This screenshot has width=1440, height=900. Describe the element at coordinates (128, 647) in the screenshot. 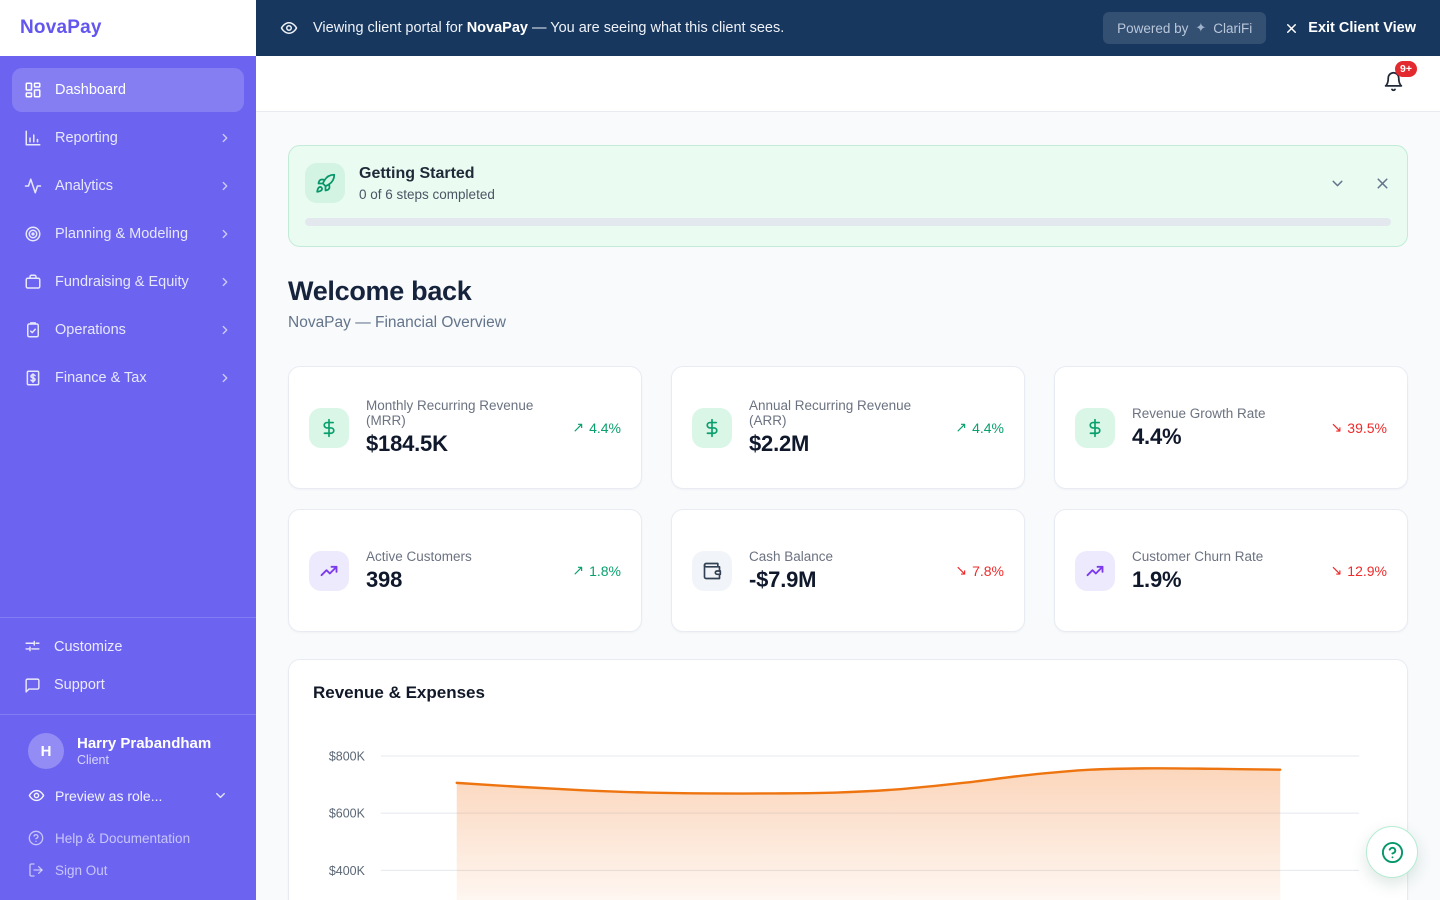

I see `sidebar-item-customize: Customize` at that location.